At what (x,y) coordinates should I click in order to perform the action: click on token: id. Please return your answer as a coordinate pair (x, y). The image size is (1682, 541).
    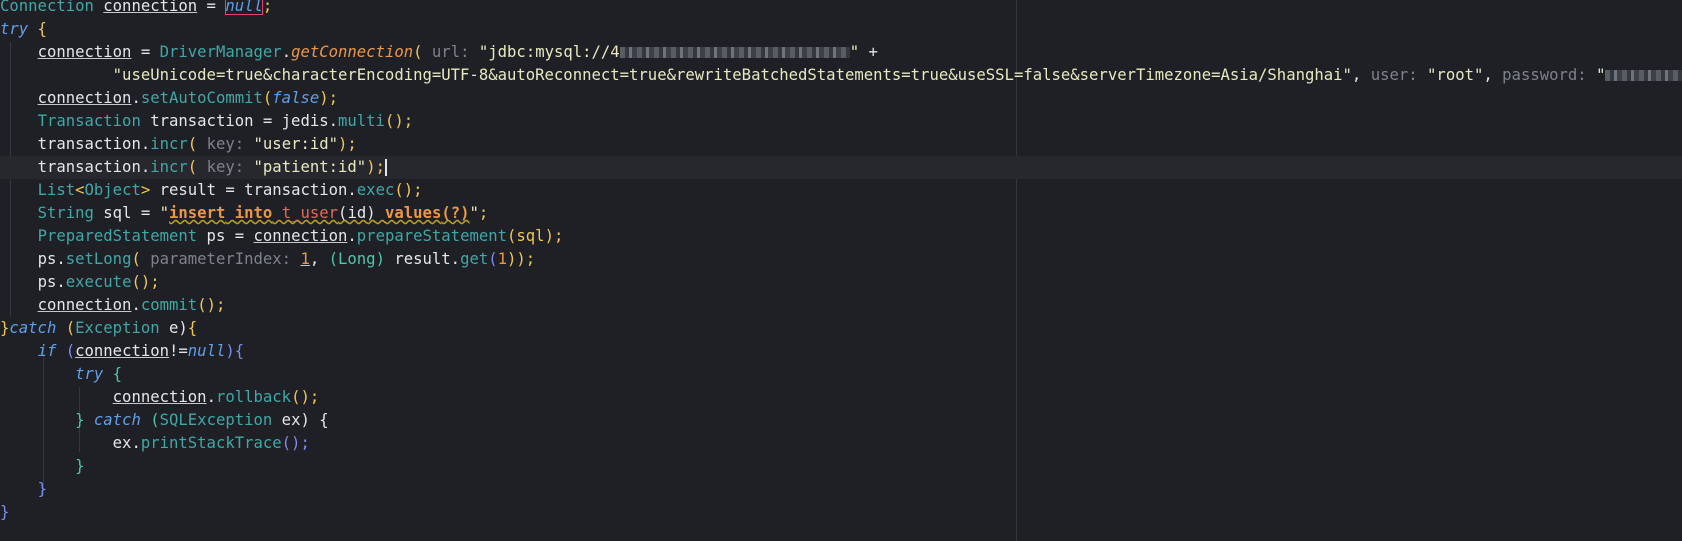
    Looking at the image, I should click on (357, 213).